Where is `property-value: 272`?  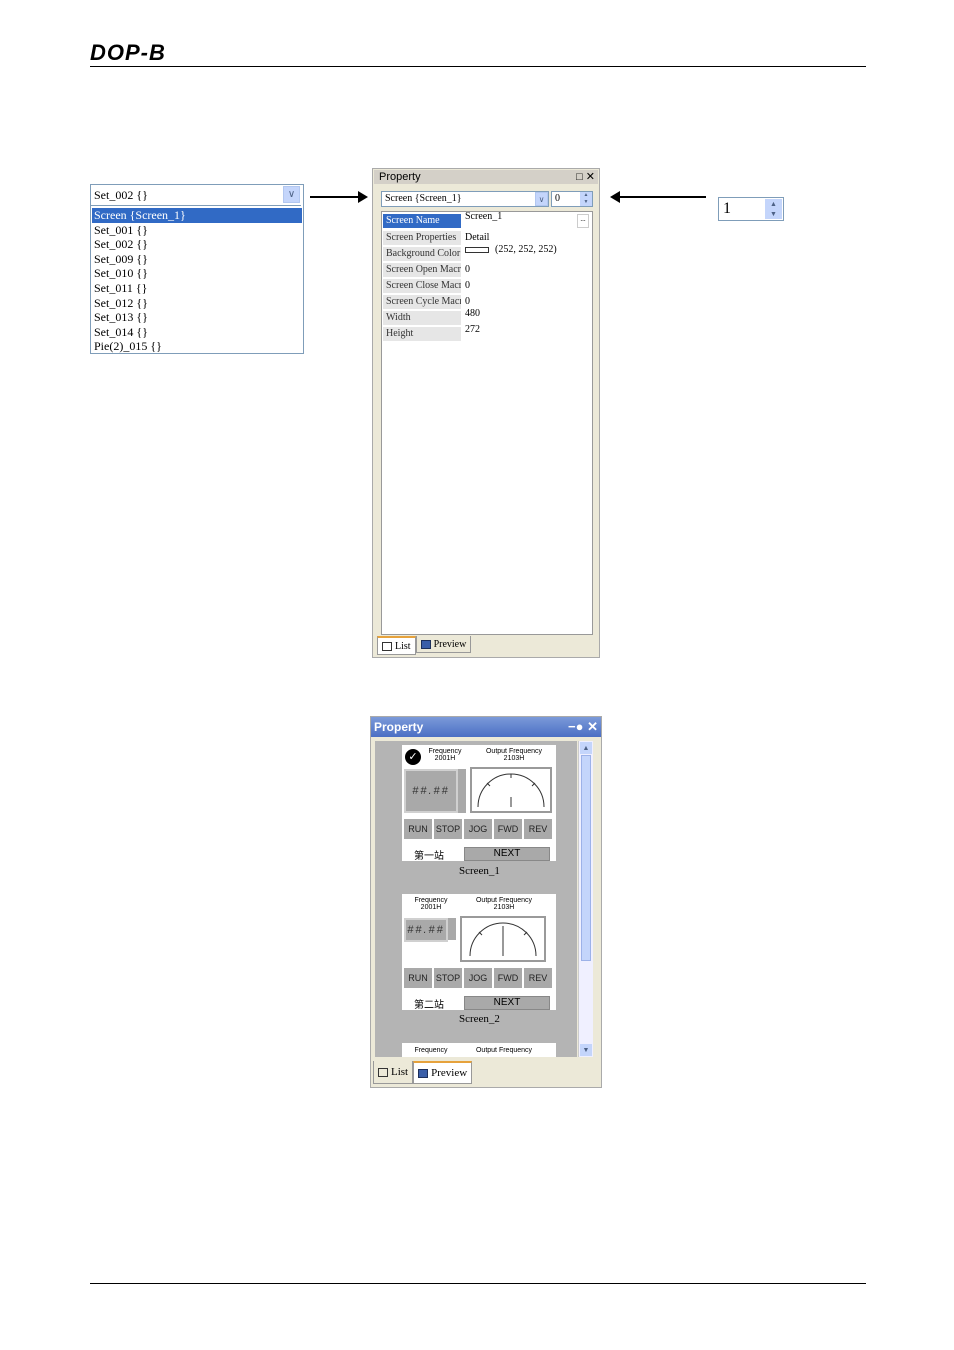 property-value: 272 is located at coordinates (472, 330).